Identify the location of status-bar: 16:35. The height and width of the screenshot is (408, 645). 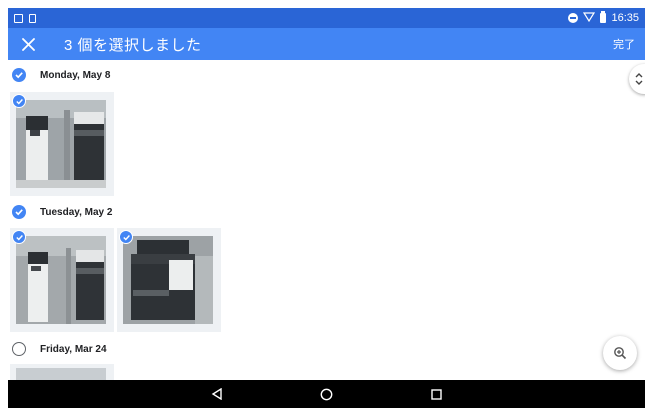
(326, 18).